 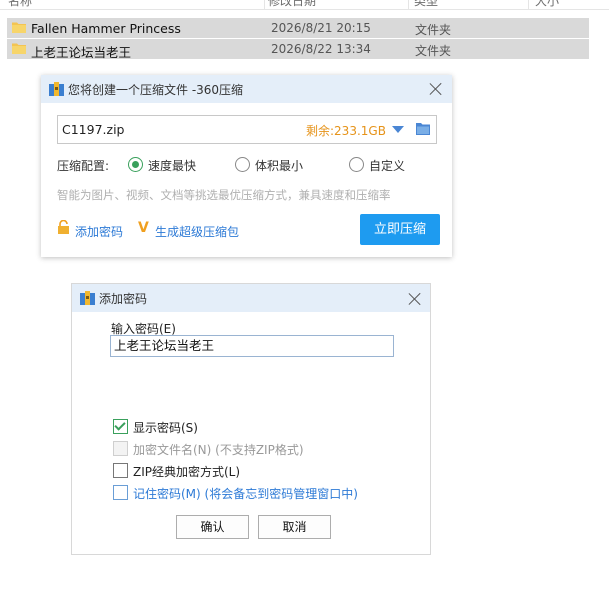 What do you see at coordinates (252, 346) in the screenshot?
I see `password-input: 上老王论坛当老王` at bounding box center [252, 346].